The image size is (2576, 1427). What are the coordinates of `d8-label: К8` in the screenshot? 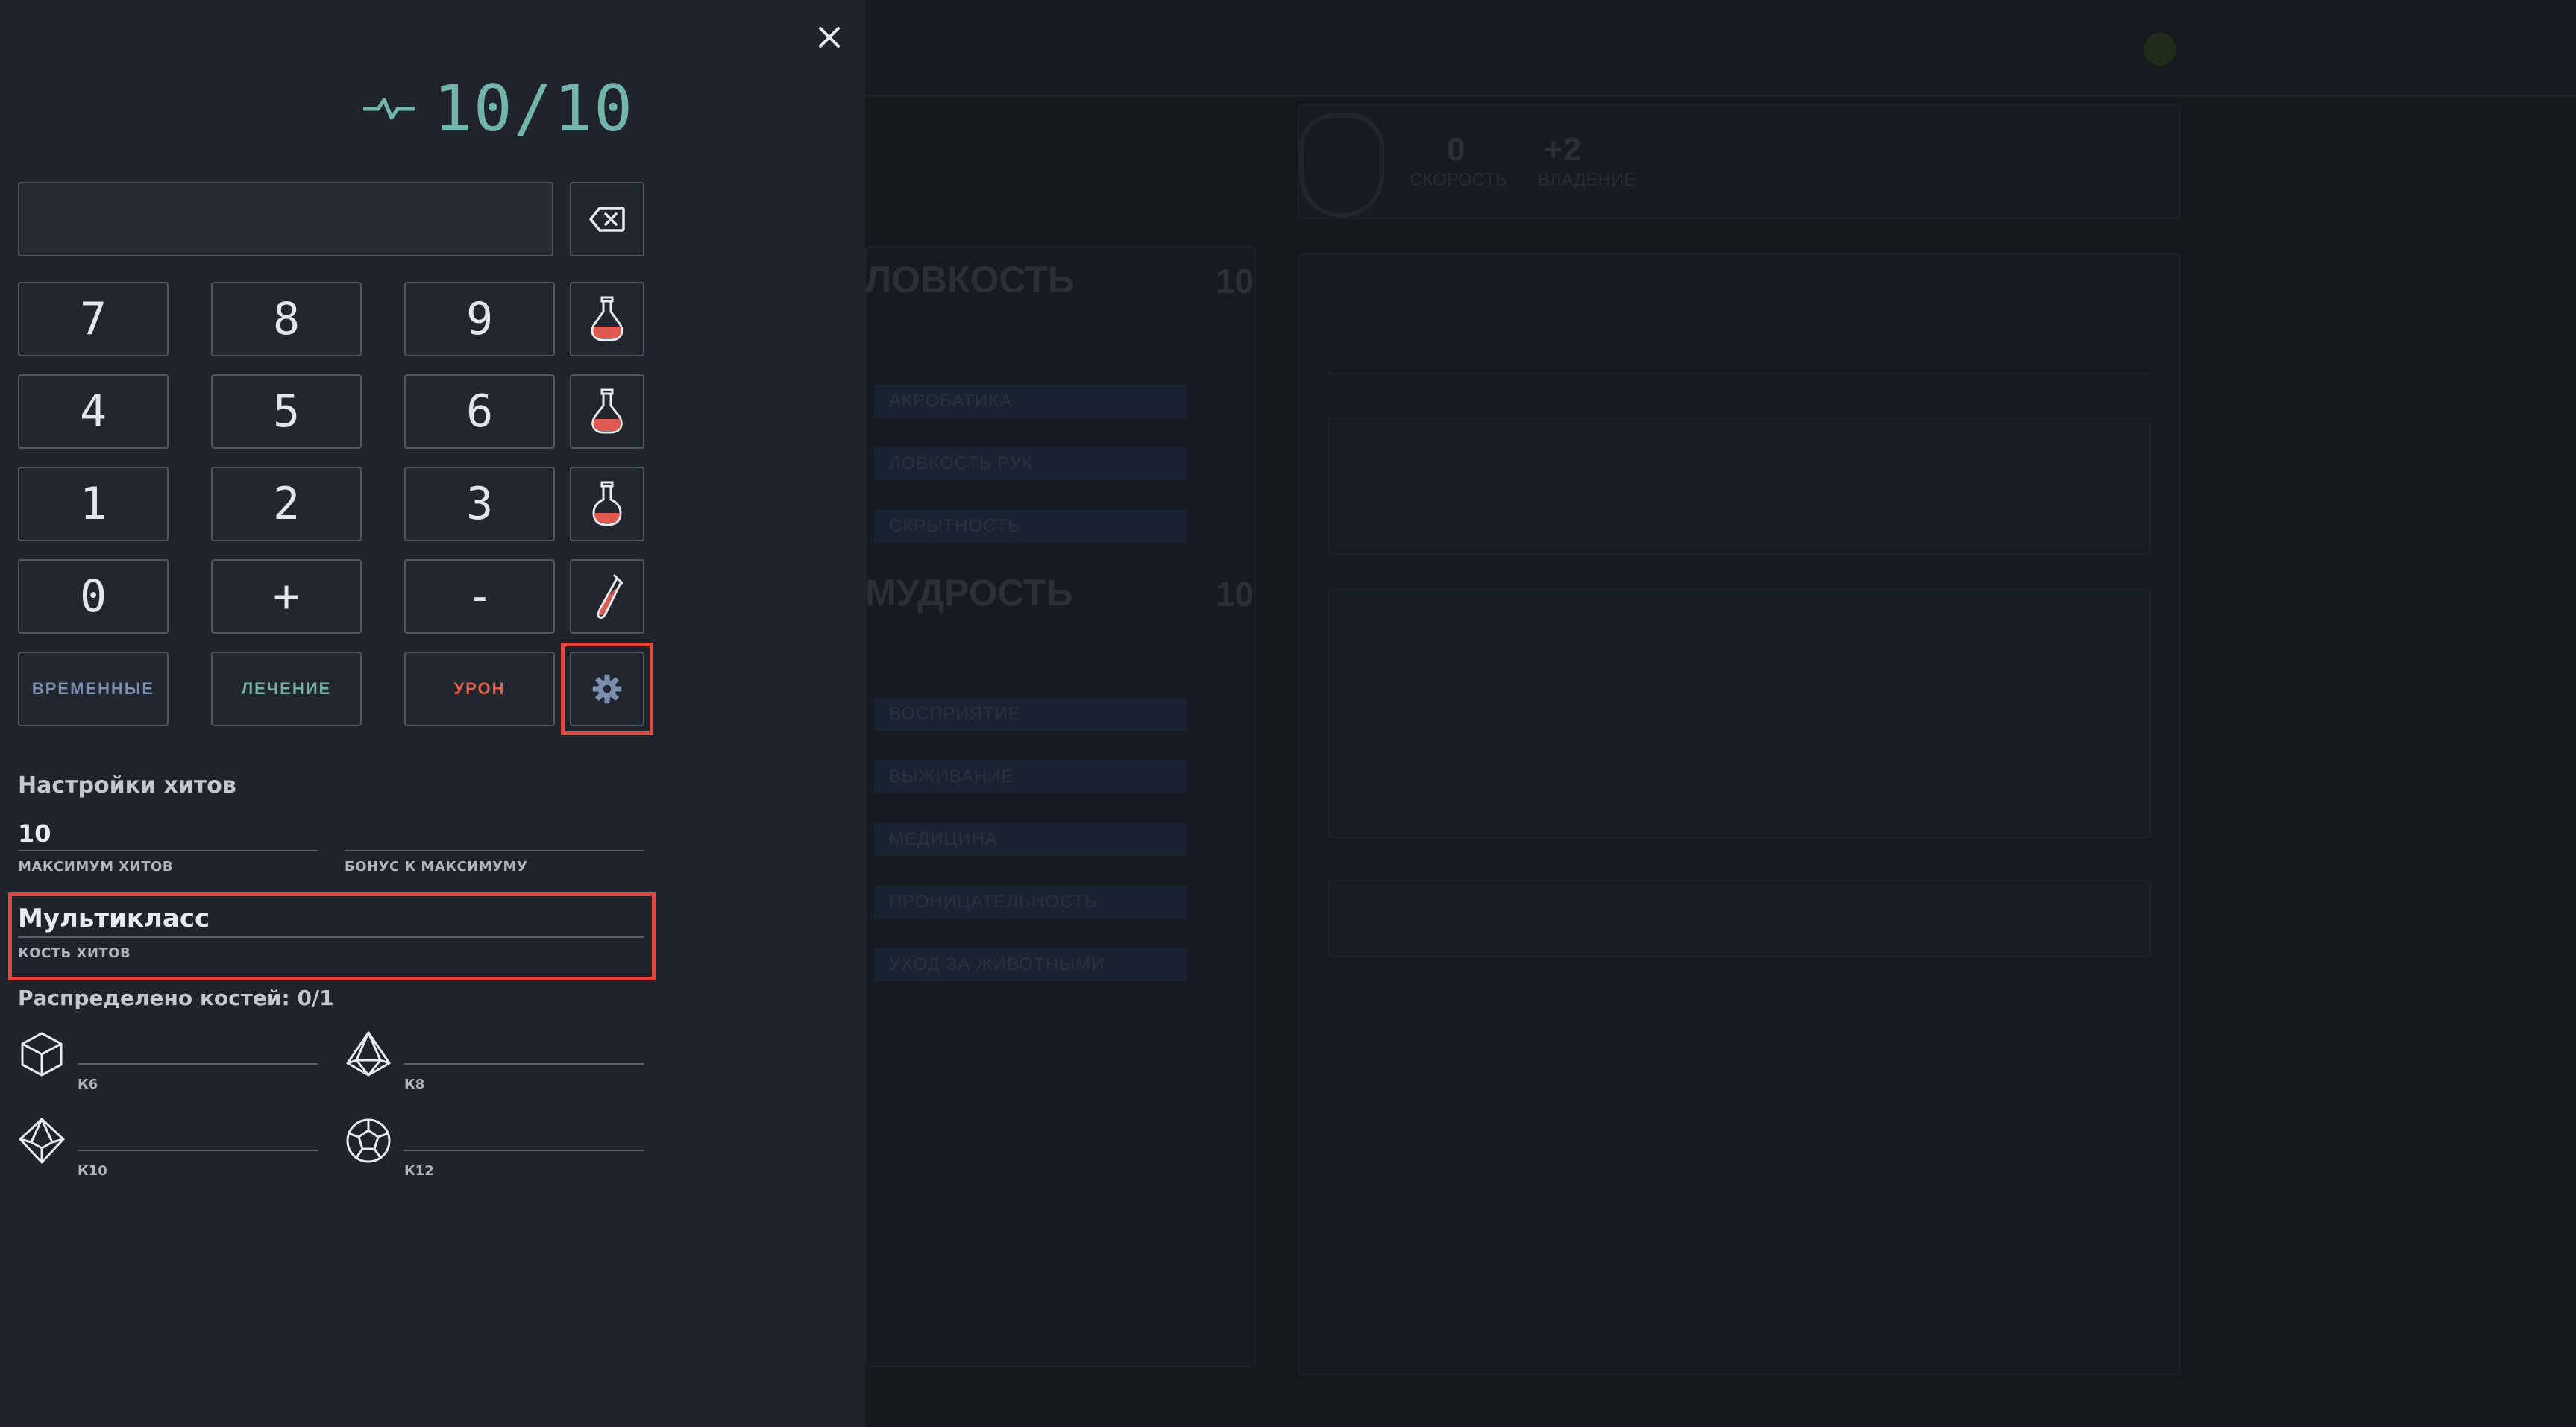 It's located at (415, 1084).